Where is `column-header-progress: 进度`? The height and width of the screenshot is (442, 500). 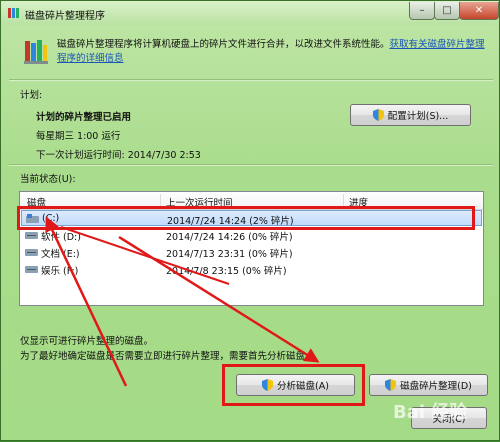 column-header-progress: 进度 is located at coordinates (358, 202).